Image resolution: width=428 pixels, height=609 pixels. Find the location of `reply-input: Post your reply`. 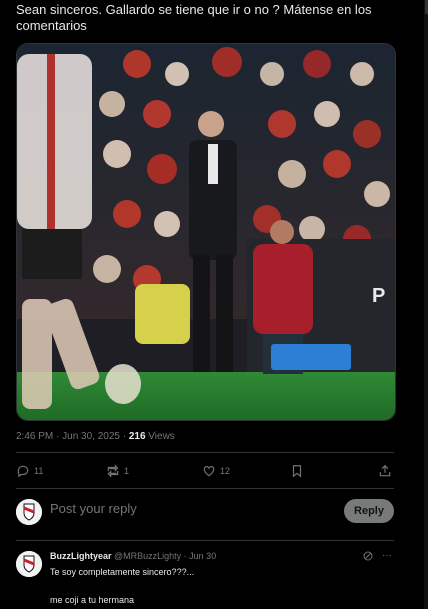

reply-input: Post your reply is located at coordinates (93, 508).